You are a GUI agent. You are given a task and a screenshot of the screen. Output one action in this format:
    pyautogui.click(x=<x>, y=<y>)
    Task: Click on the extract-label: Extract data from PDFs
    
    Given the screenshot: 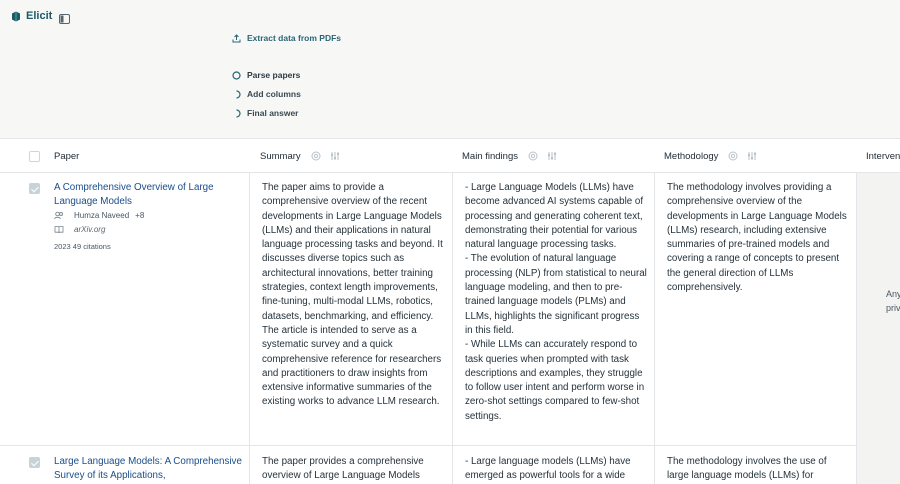 What is the action you would take?
    pyautogui.click(x=294, y=38)
    